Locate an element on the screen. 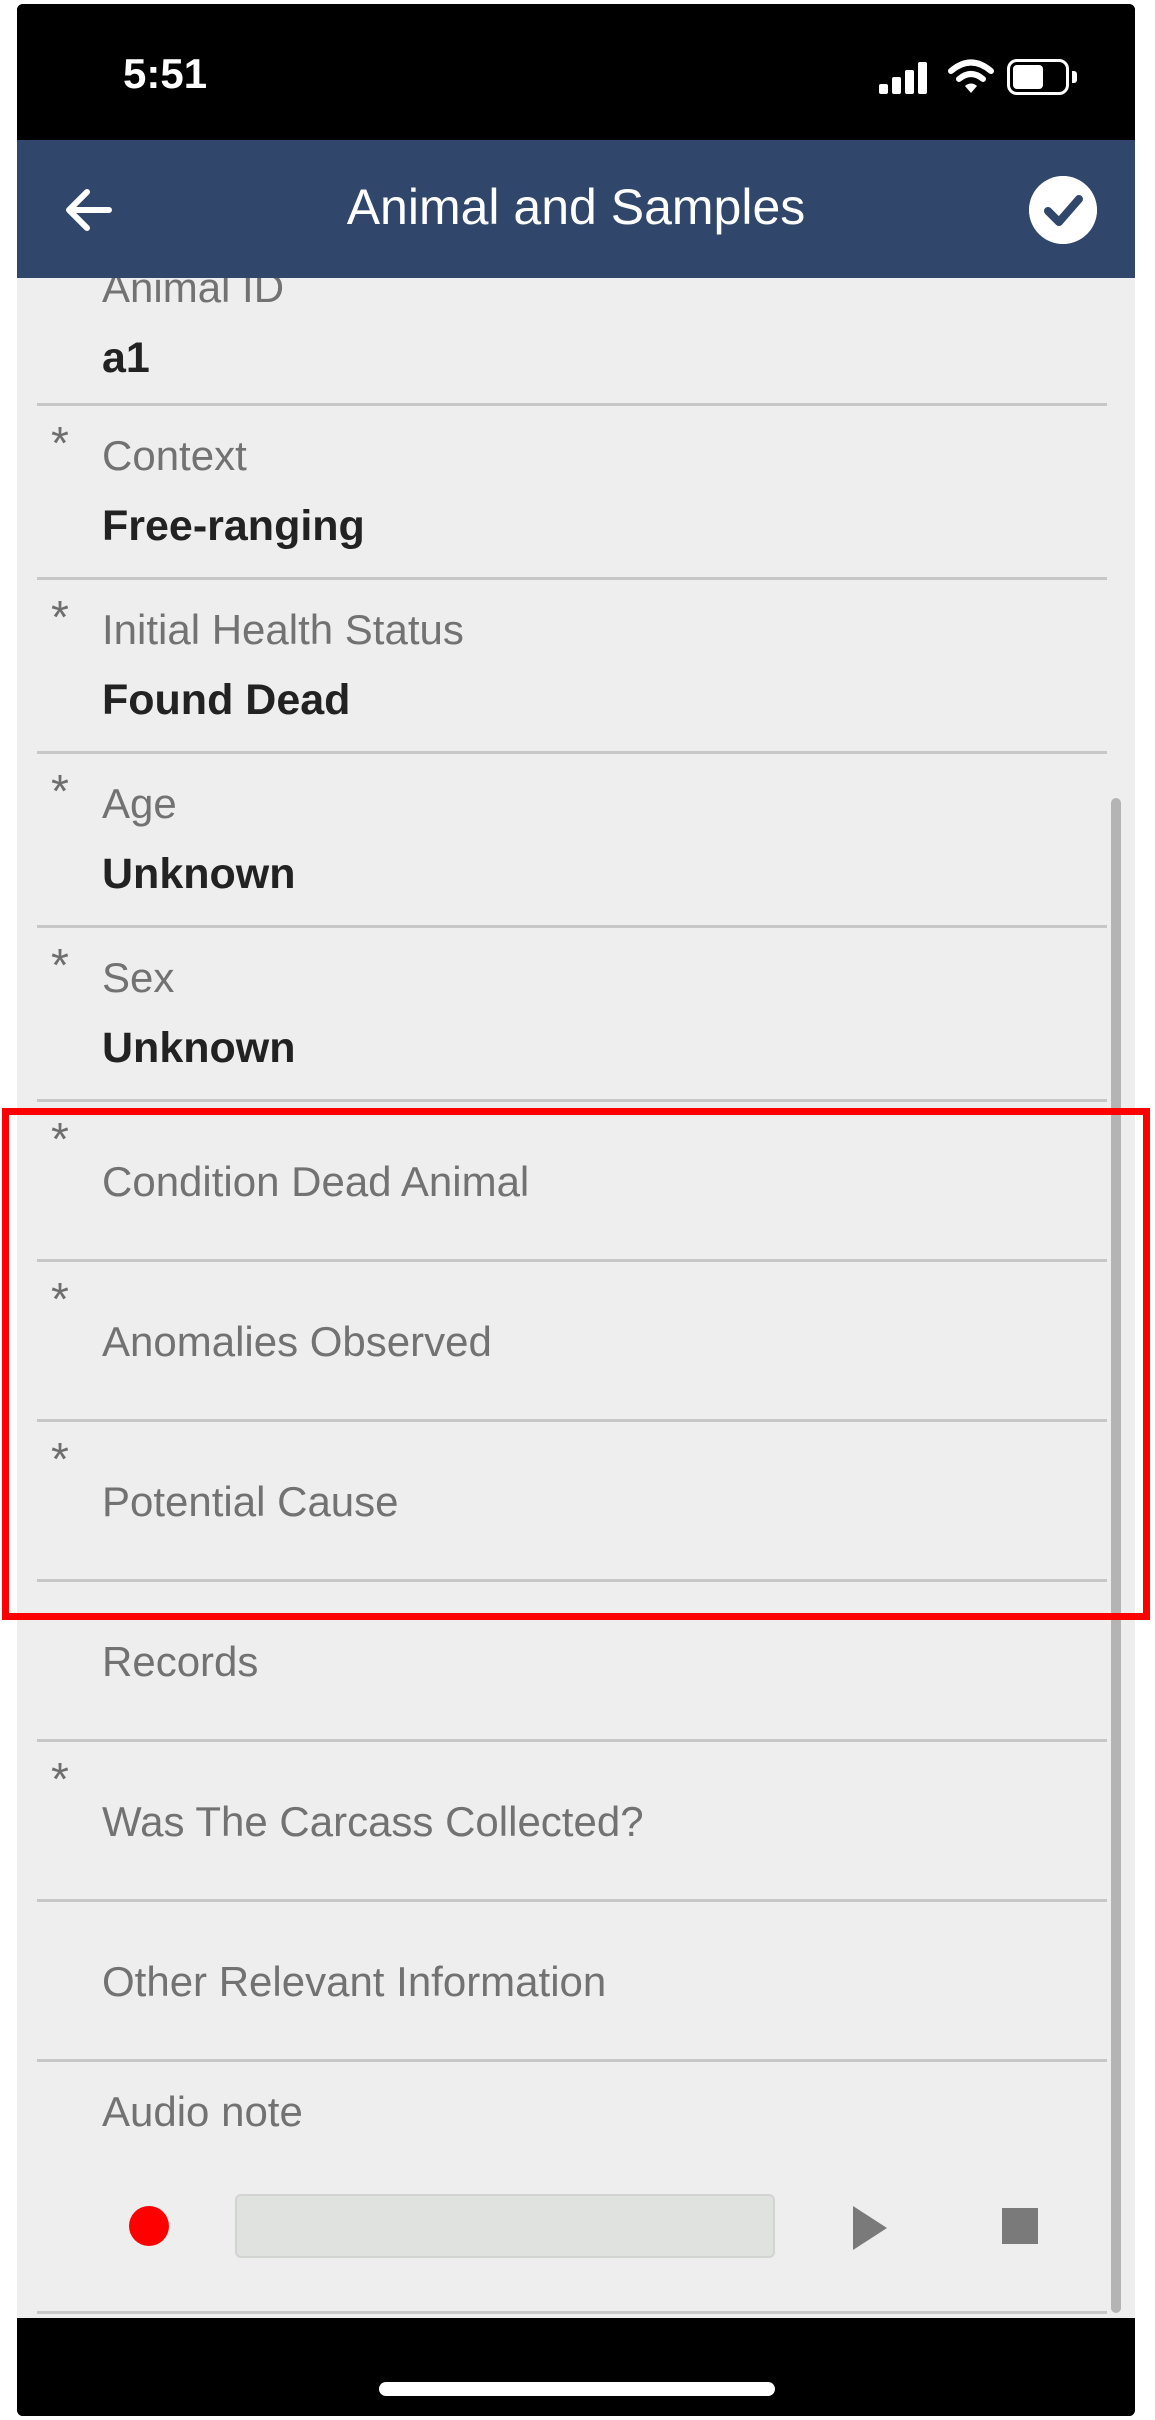  field-label: Context is located at coordinates (174, 455).